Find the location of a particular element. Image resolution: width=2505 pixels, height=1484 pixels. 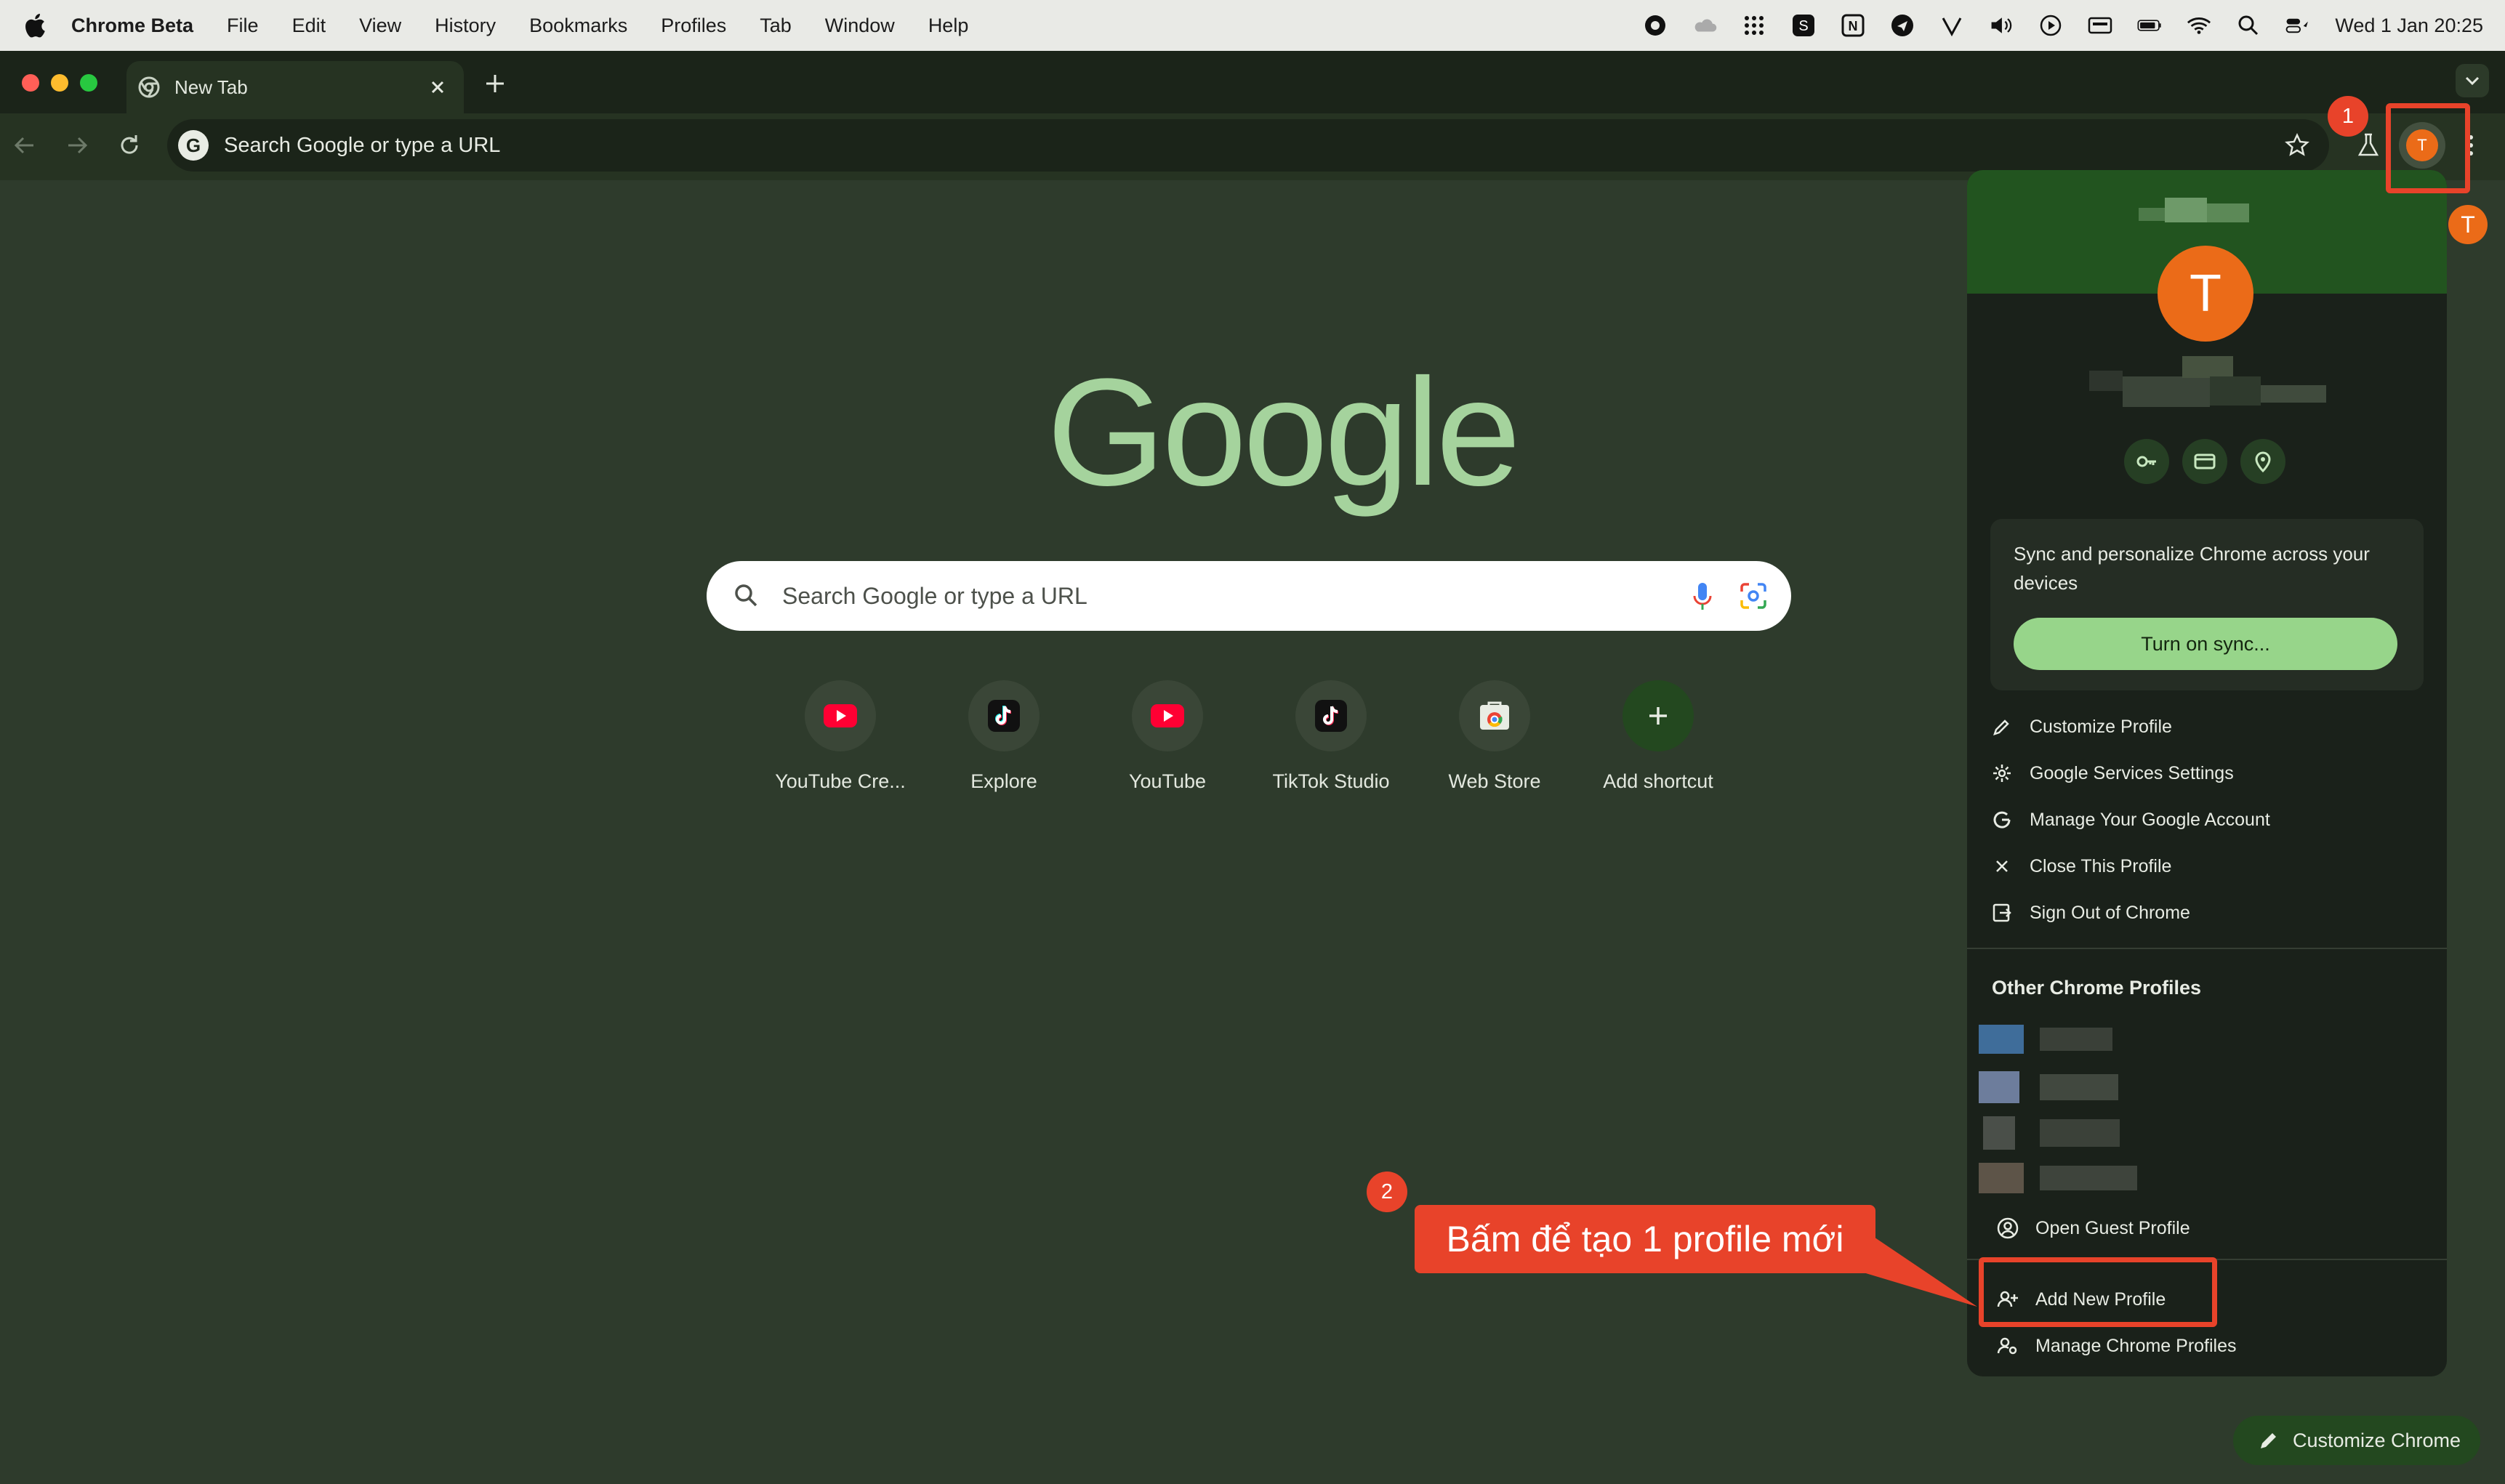

ntp-search-box: Search Google or type a URL is located at coordinates (1249, 596).